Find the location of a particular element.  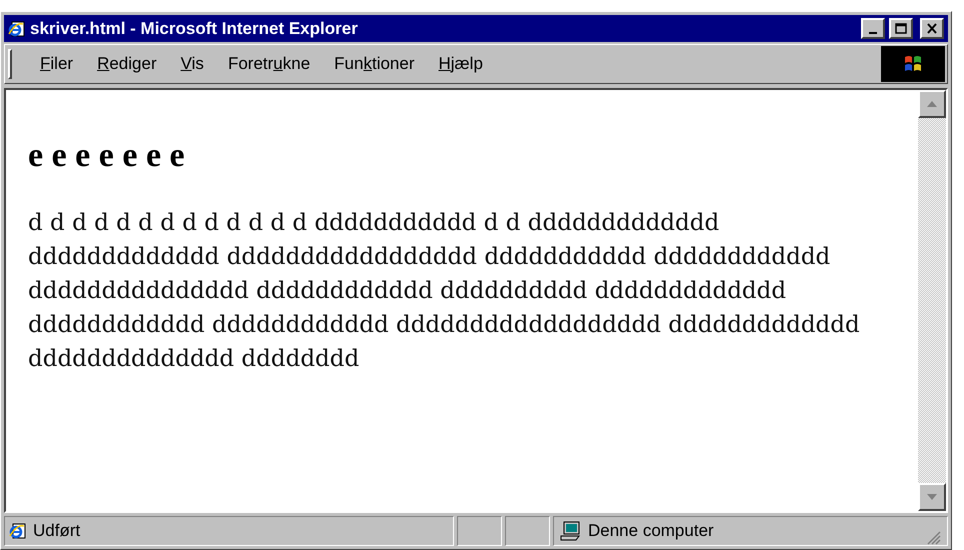

scroll-down-button is located at coordinates (932, 497).